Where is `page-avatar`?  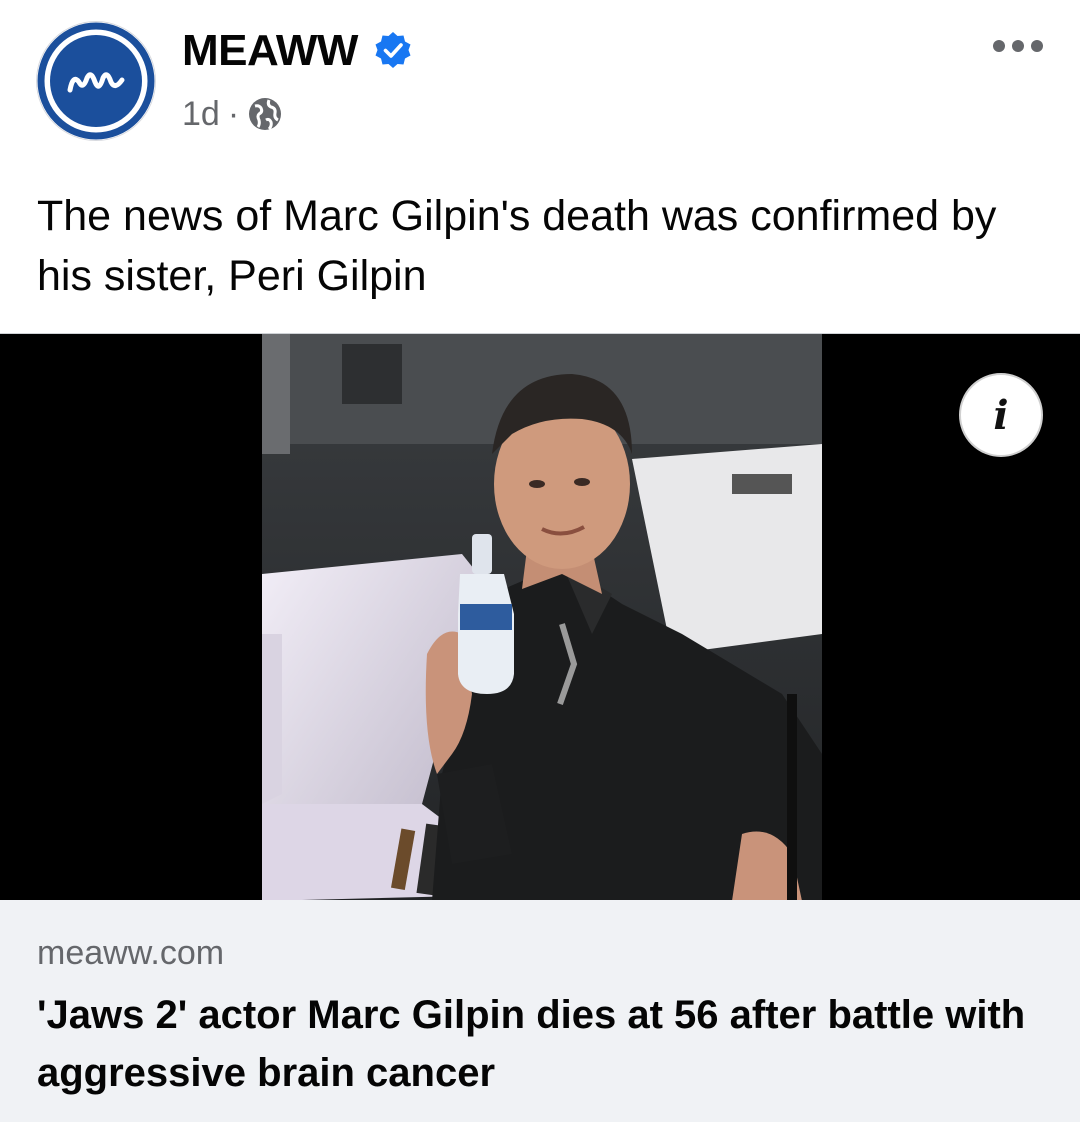
page-avatar is located at coordinates (96, 81).